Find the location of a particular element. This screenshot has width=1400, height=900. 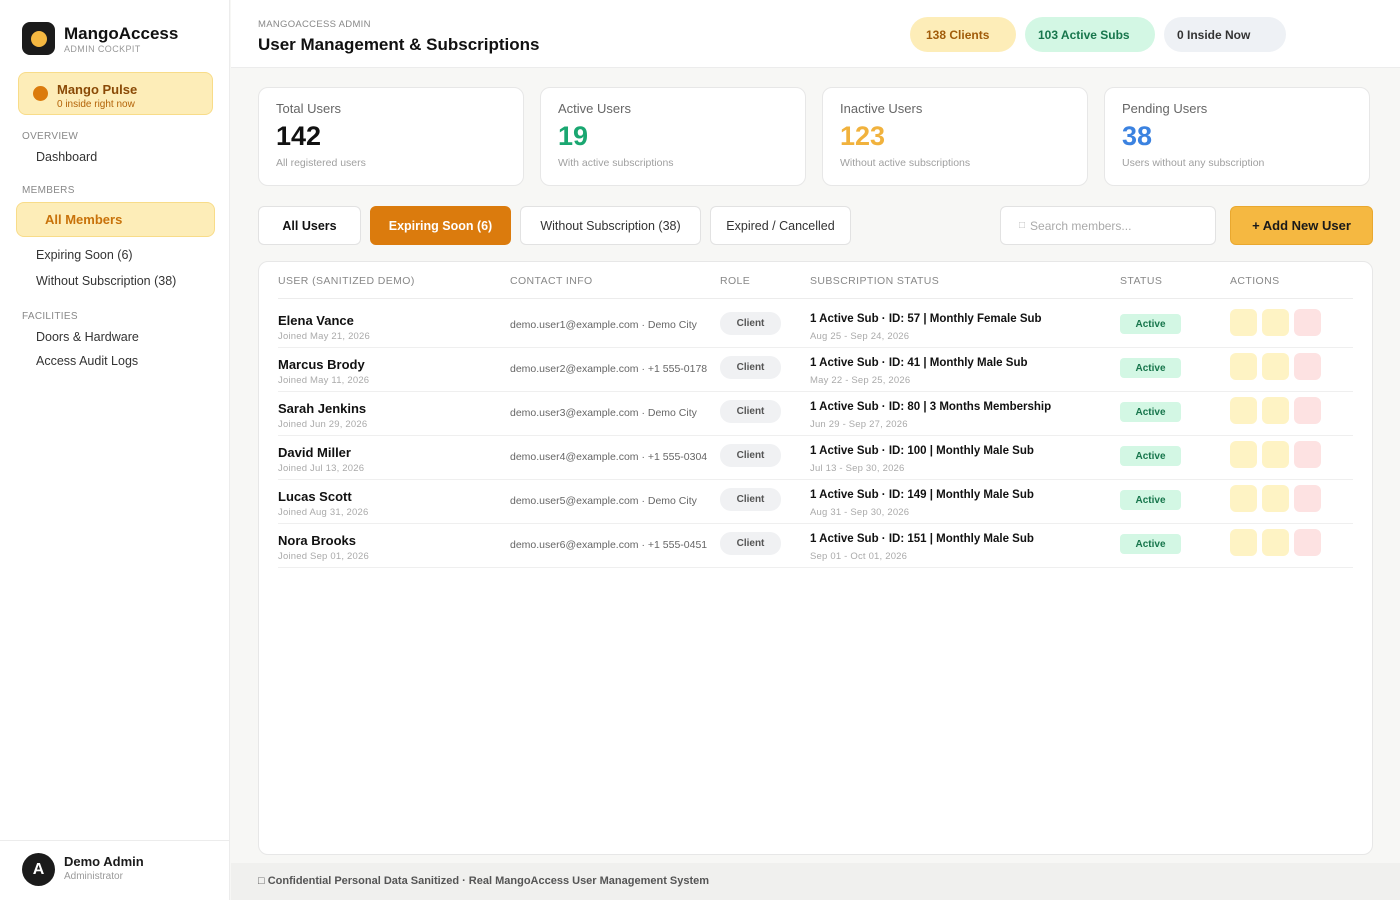

sidebar-item-without-subscription: Without Subscription (38) is located at coordinates (106, 281).